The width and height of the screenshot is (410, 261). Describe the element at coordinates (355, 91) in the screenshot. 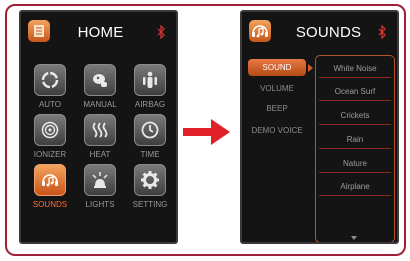

I see `sound-item-ocean-surf: Ocean Surf` at that location.